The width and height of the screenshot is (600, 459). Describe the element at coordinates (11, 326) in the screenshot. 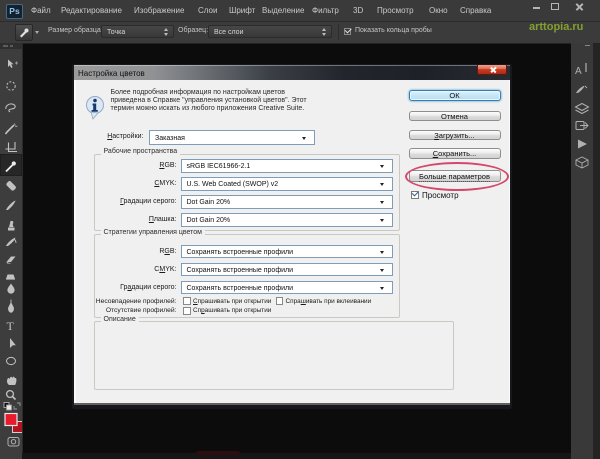

I see `svg-text: T` at that location.